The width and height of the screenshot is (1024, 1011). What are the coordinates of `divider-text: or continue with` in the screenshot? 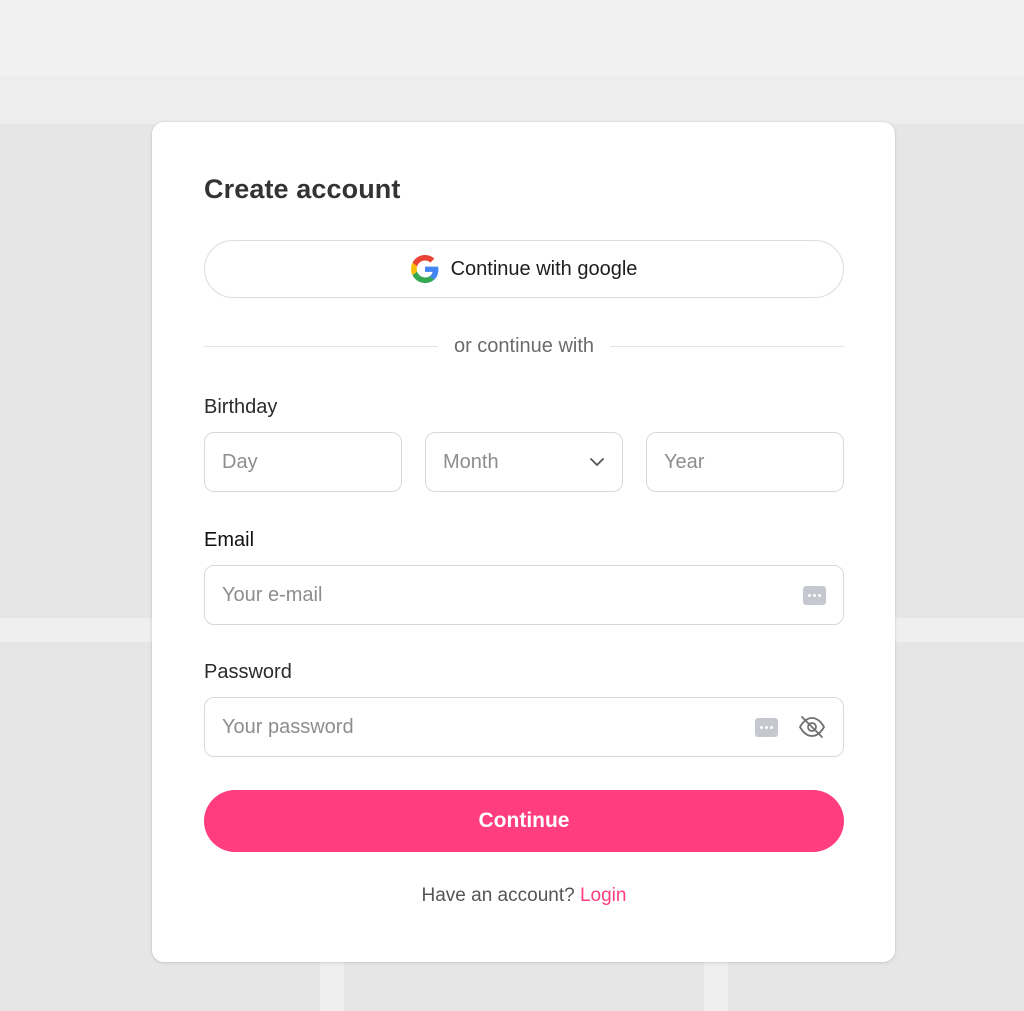 It's located at (524, 345).